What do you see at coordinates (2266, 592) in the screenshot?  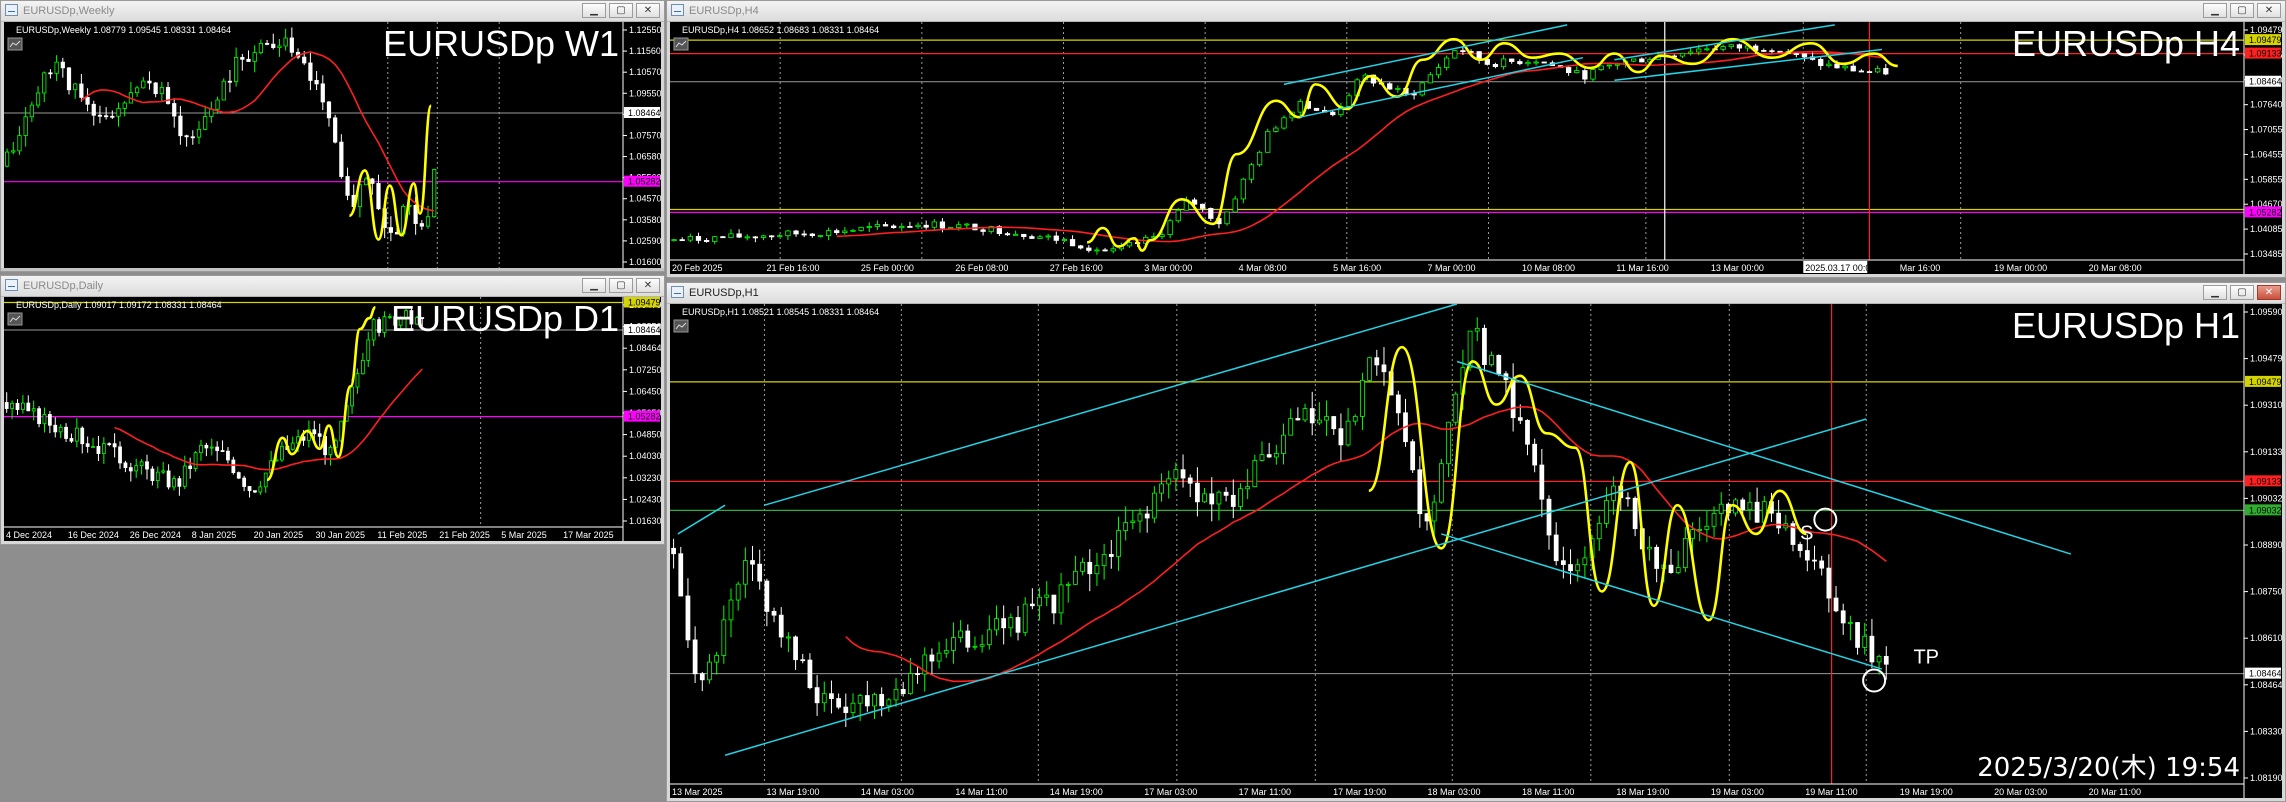 I see `price-tick-label: 1.08750` at bounding box center [2266, 592].